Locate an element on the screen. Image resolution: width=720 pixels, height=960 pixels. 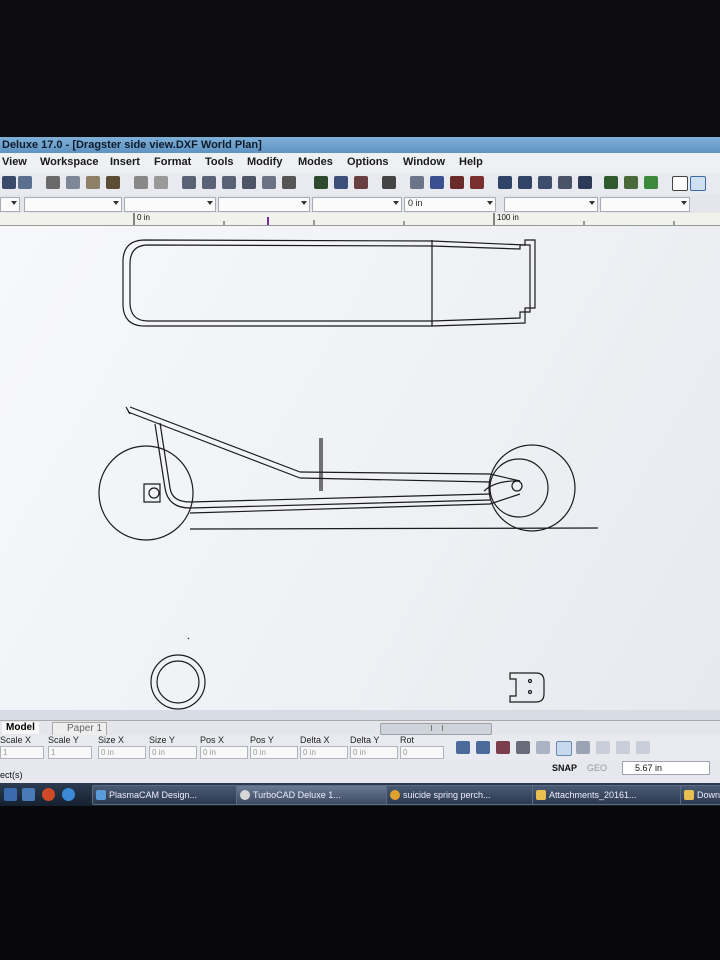
format-painter-icon is located at coordinates (113, 182).